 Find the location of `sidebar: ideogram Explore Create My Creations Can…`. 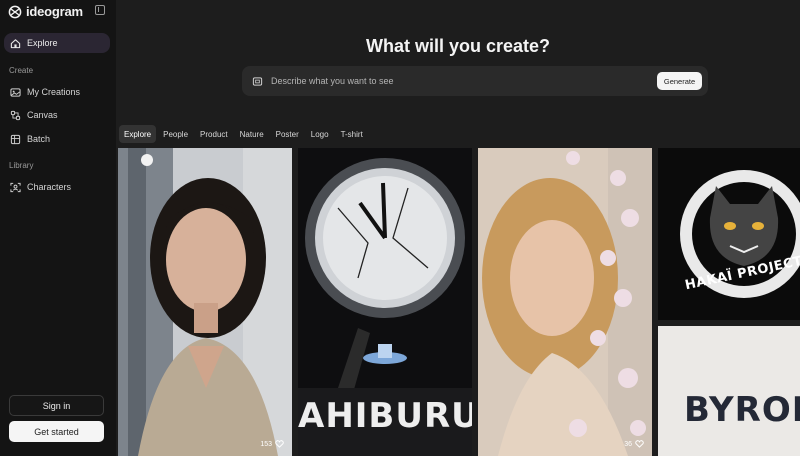

sidebar: ideogram Explore Create My Creations Can… is located at coordinates (58, 228).